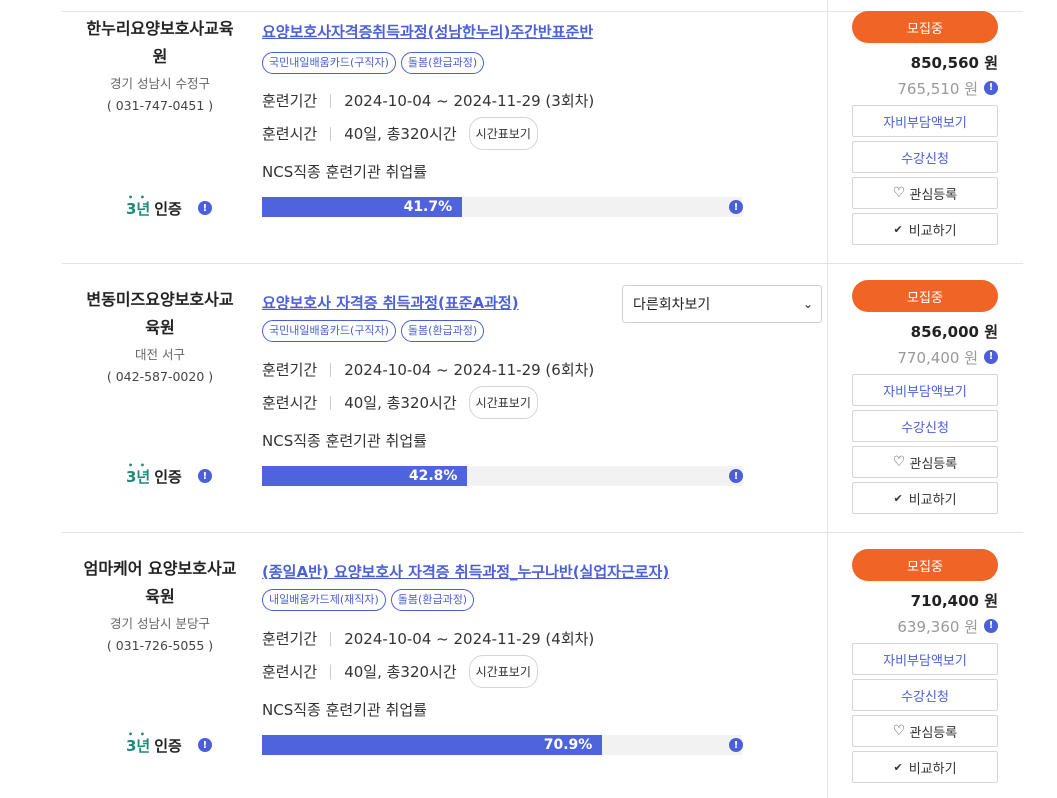  What do you see at coordinates (465, 571) in the screenshot?
I see `course-title-link: (종일A반) 요양보호사 자격증 취득과정_누구나반(실업자근로자)` at bounding box center [465, 571].